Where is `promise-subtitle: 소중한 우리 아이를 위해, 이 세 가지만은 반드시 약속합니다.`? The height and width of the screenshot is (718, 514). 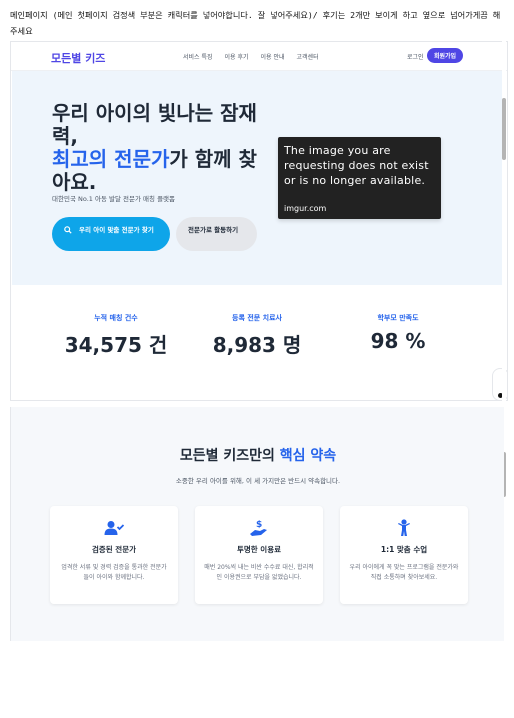
promise-subtitle: 소중한 우리 아이를 위해, 이 세 가지만은 반드시 약속합니다. is located at coordinates (258, 481).